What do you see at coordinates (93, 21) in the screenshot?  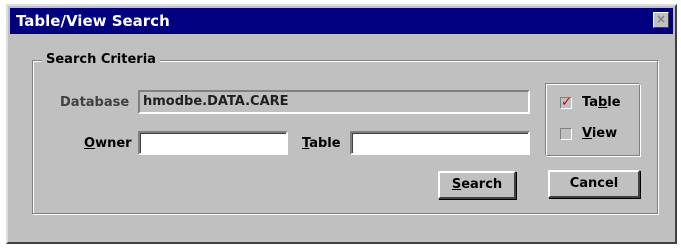 I see `window-title: Table/View Search` at bounding box center [93, 21].